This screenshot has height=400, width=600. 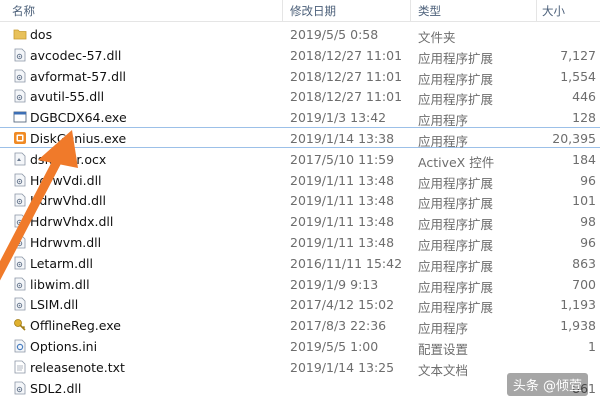 I want to click on file-date: 2017/8/3 22:36, so click(x=338, y=326).